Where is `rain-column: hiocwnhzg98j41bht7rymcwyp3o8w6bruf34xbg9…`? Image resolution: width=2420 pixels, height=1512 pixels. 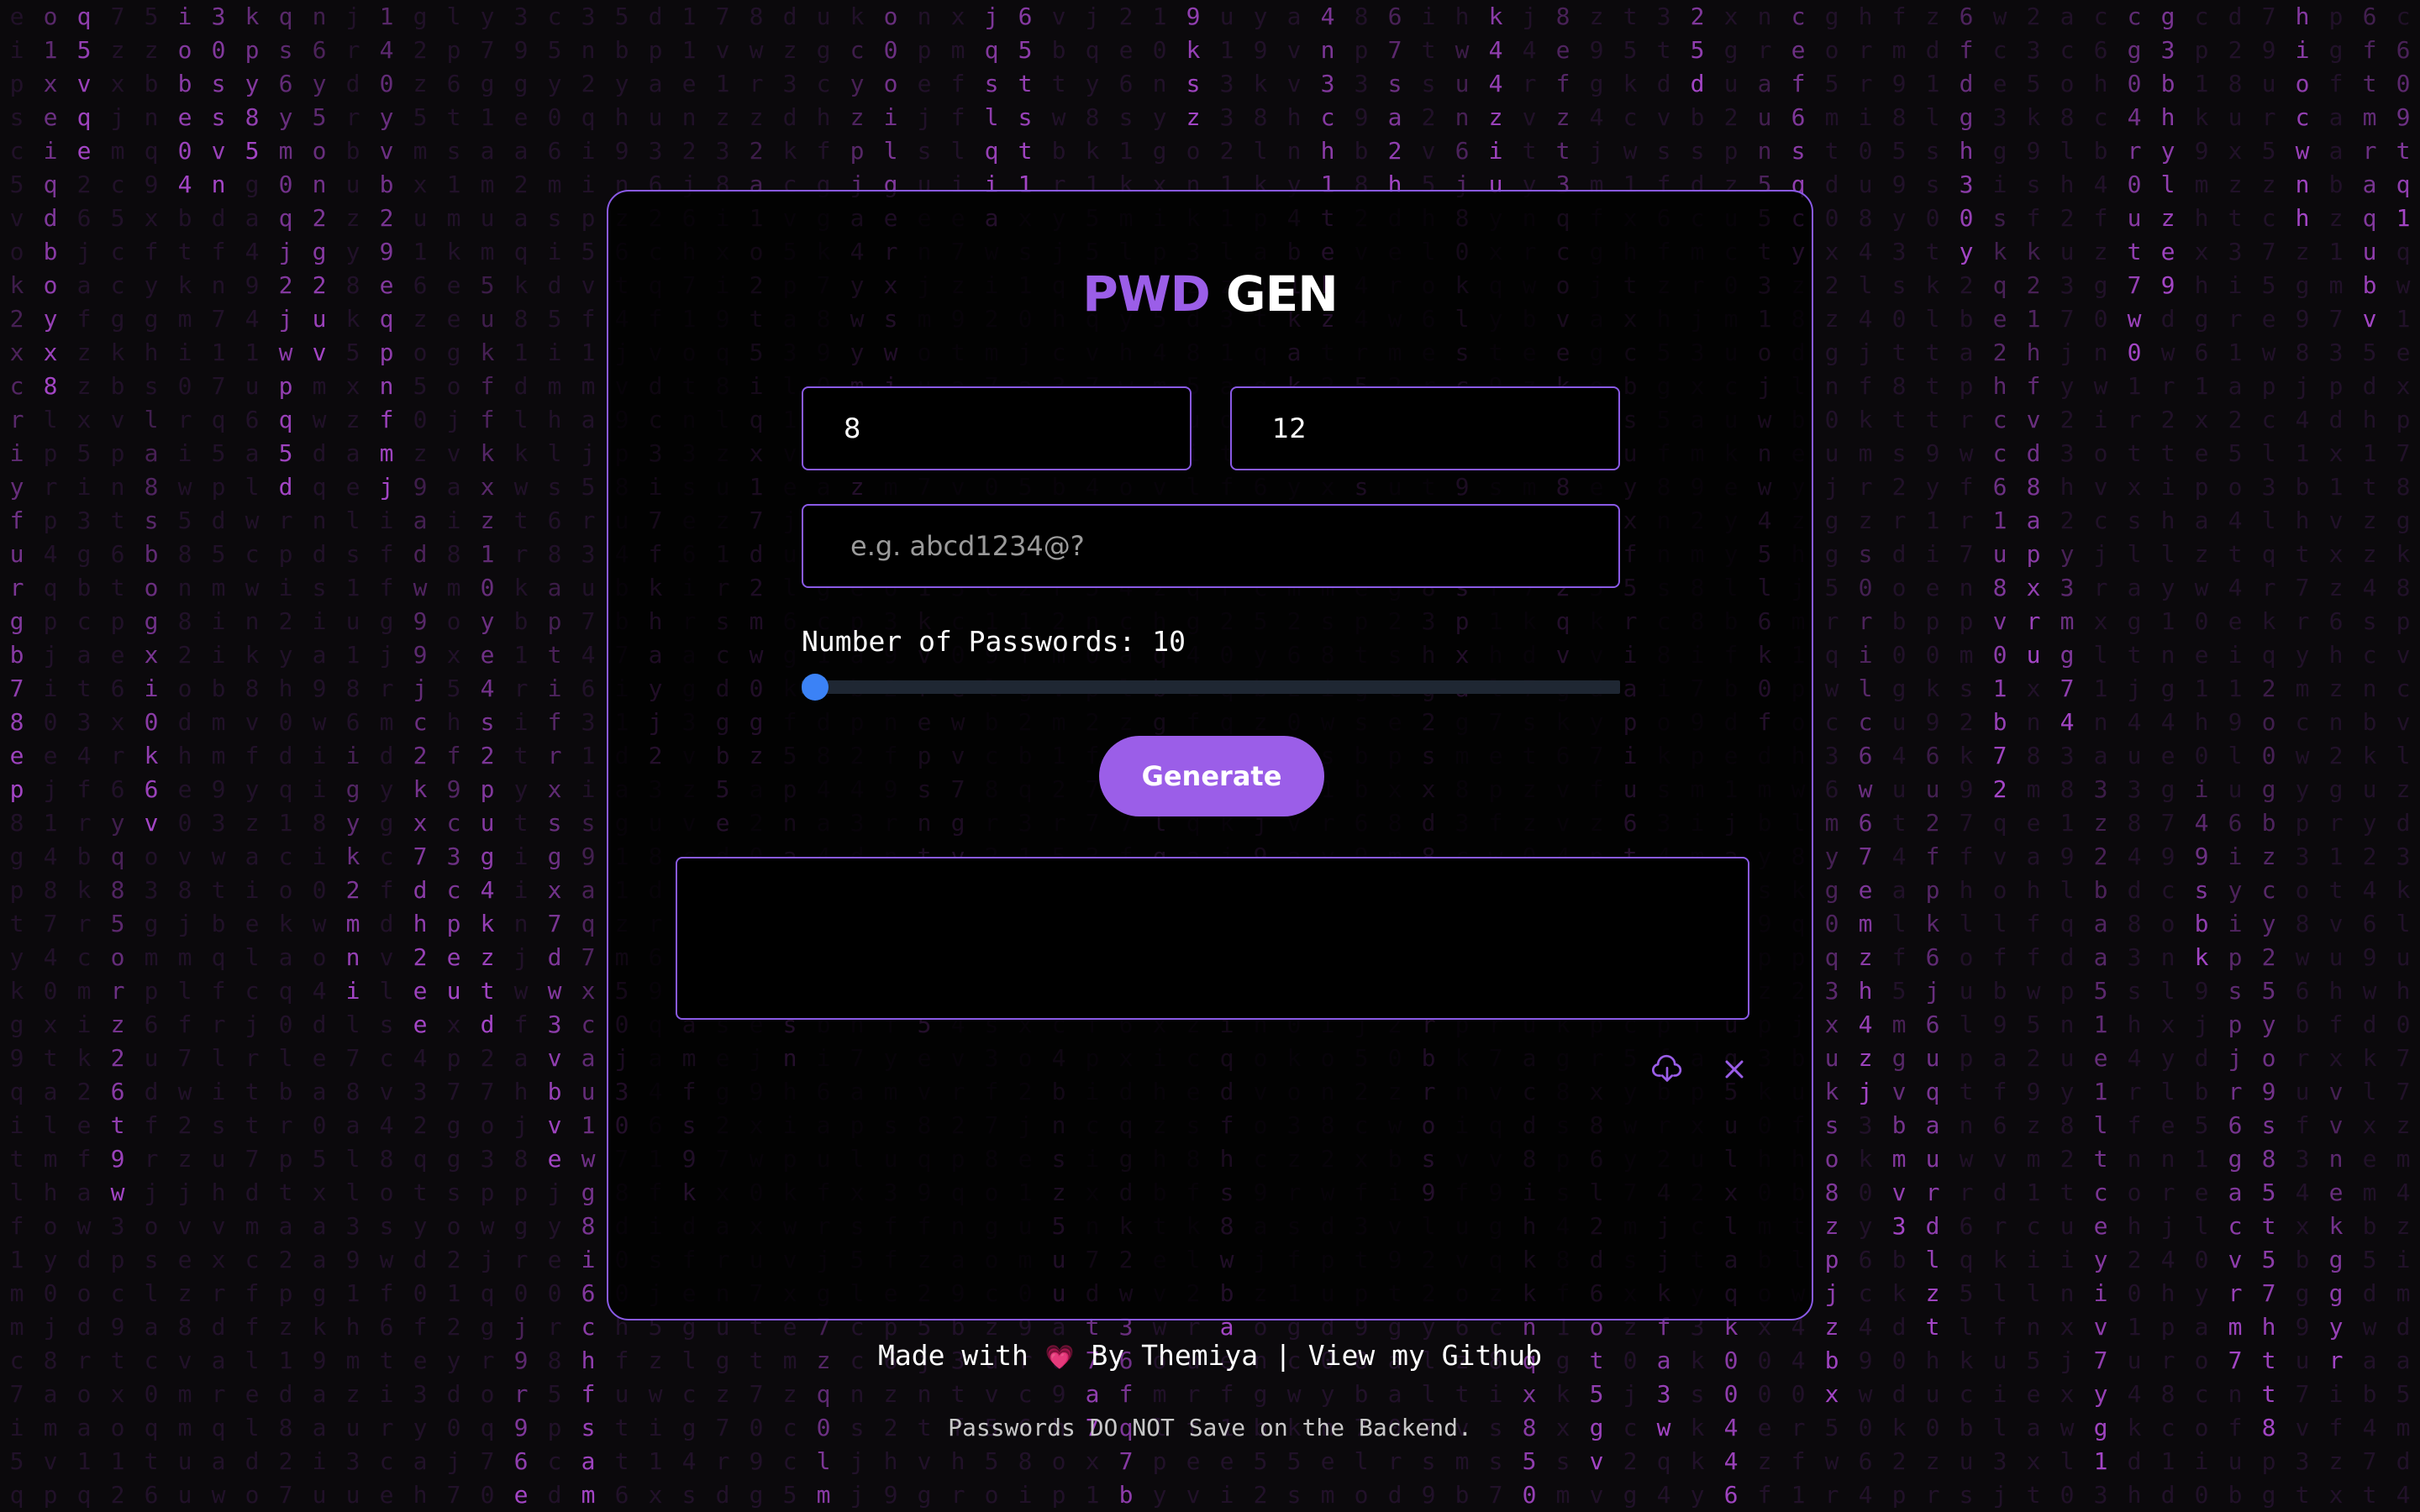
rain-column: hiocwnhzg98j41bht7rymcwyp3o8w6bruf34xbg9… is located at coordinates (2302, 756).